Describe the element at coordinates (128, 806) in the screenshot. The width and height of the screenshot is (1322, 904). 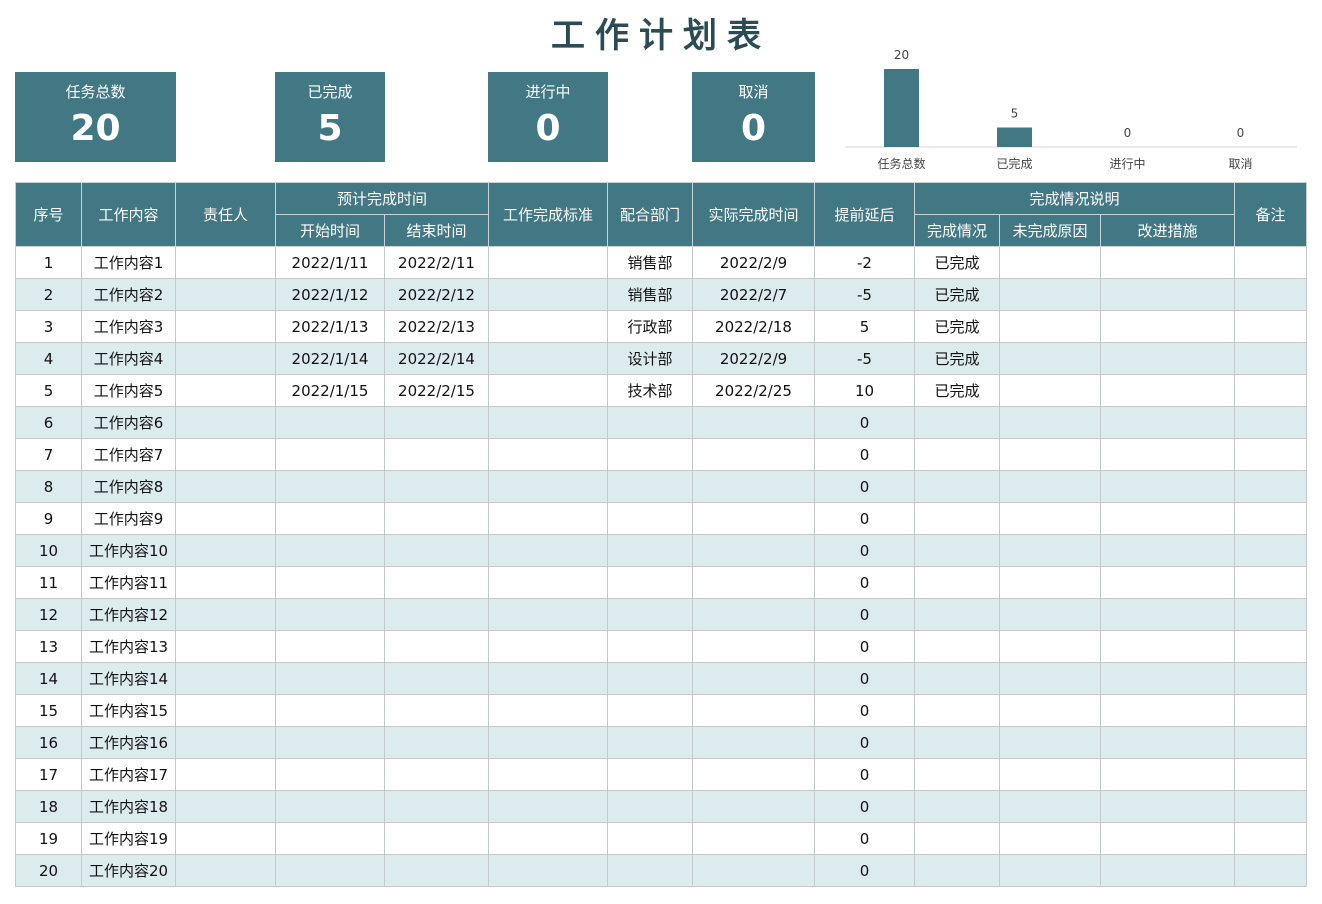
I see `cell-content: 工作内容18` at that location.